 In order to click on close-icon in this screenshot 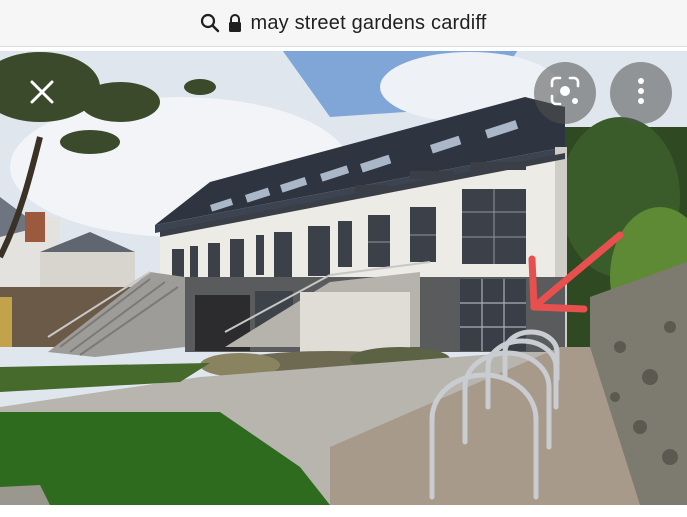, I will do `click(42, 94)`.